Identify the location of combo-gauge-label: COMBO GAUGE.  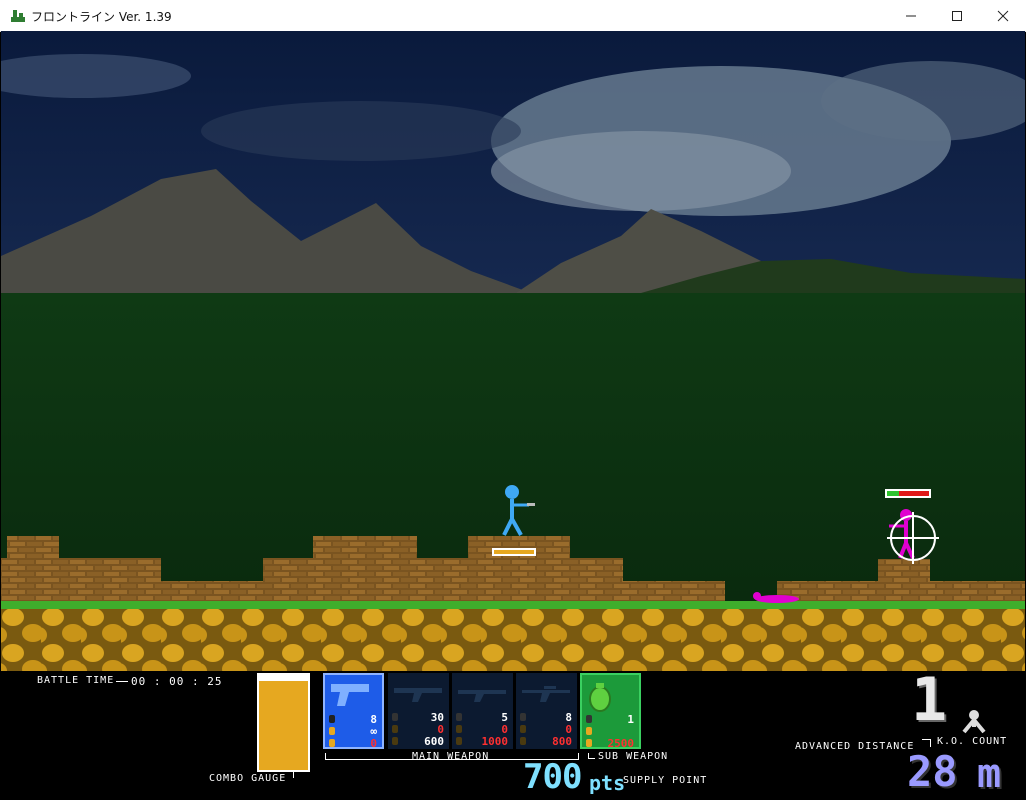
(248, 778).